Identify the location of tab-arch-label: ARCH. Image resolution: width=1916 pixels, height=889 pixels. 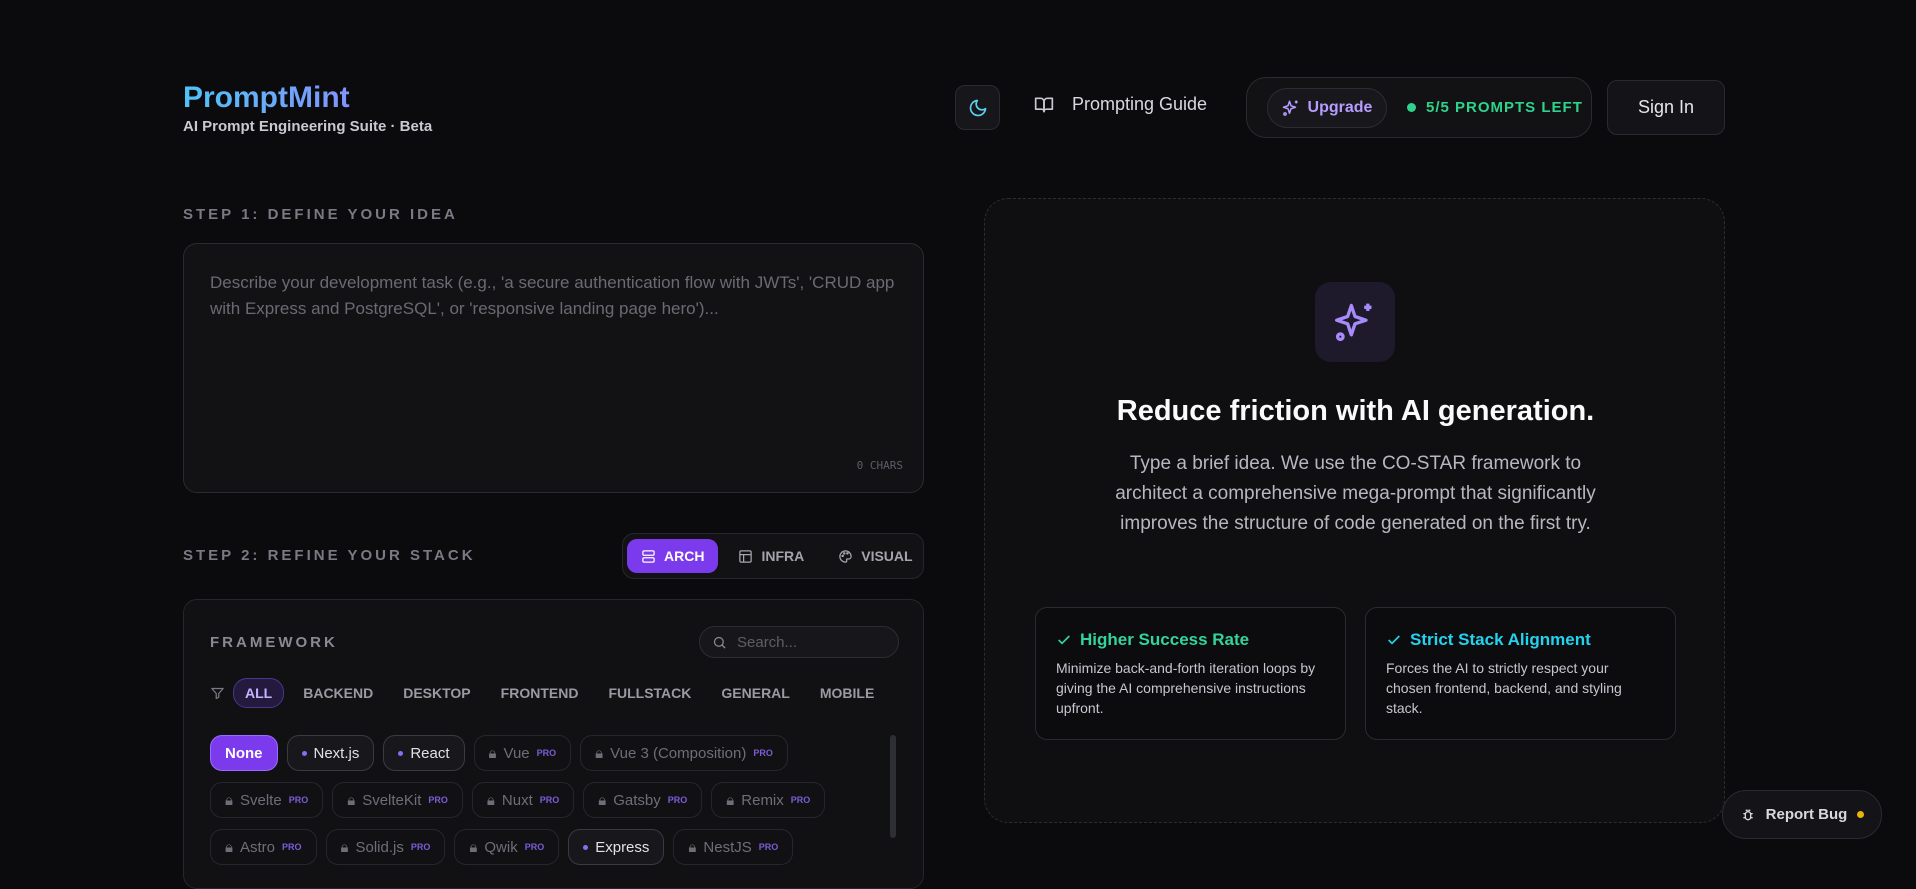
(684, 556).